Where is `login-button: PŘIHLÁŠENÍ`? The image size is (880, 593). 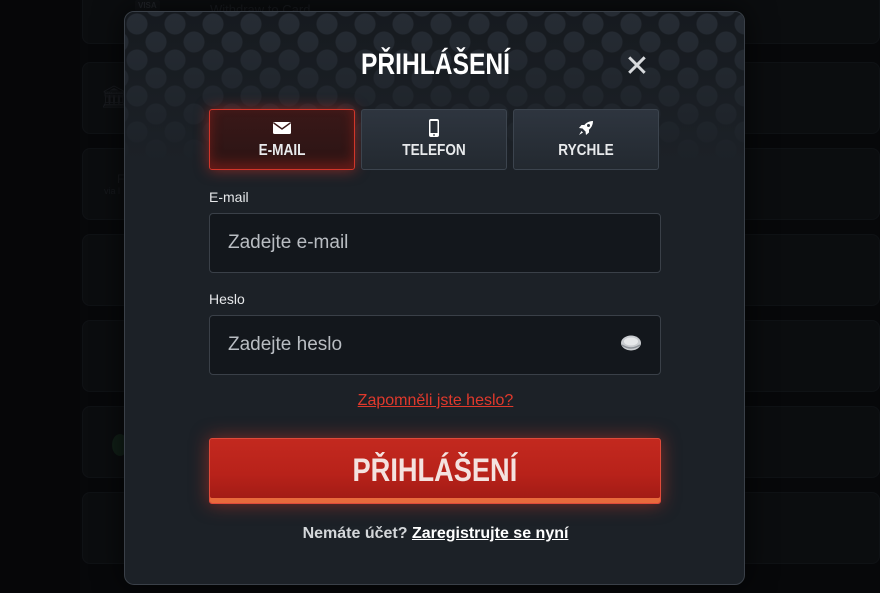
login-button: PŘIHLÁŠENÍ is located at coordinates (435, 471).